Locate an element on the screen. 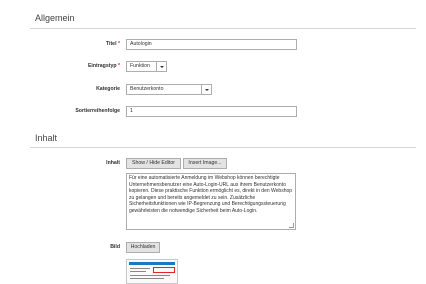 This screenshot has width=426, height=284. content-label-text: Inhalt is located at coordinates (113, 163).